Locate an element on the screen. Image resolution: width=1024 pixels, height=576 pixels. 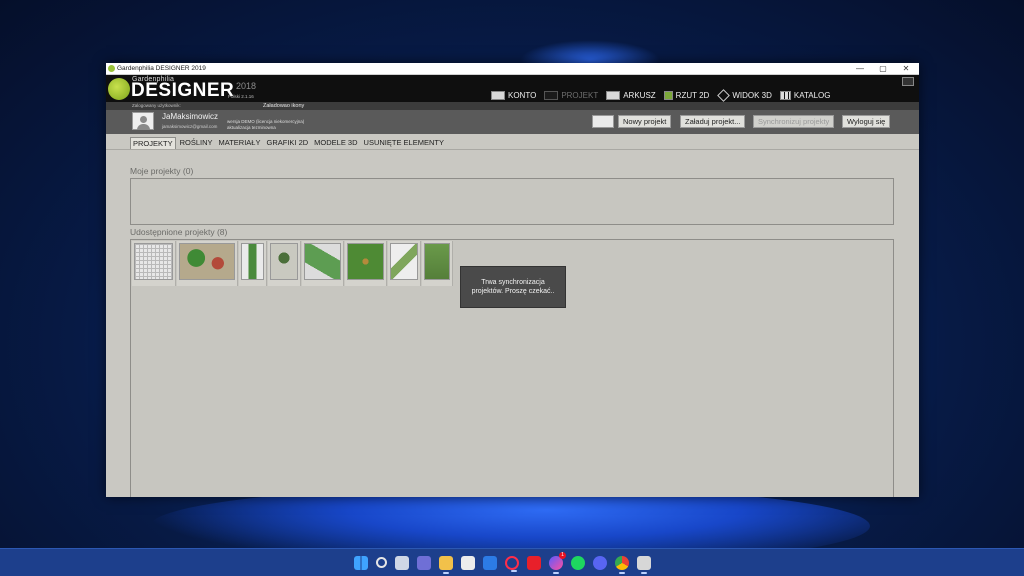
nav-konto: KONTO is located at coordinates (514, 95).